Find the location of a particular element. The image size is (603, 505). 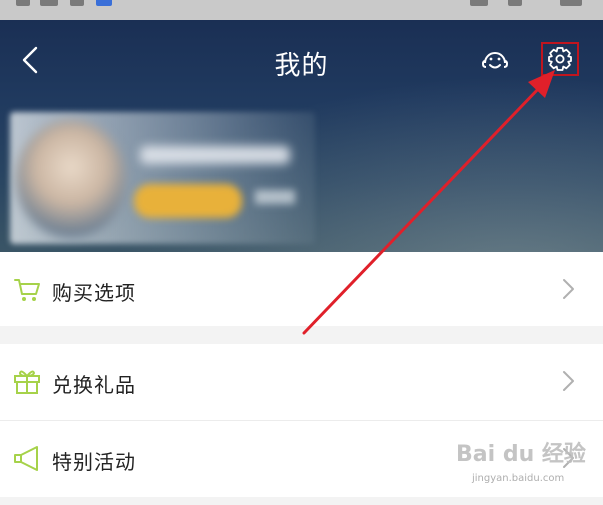

cart-icon is located at coordinates (27, 290).